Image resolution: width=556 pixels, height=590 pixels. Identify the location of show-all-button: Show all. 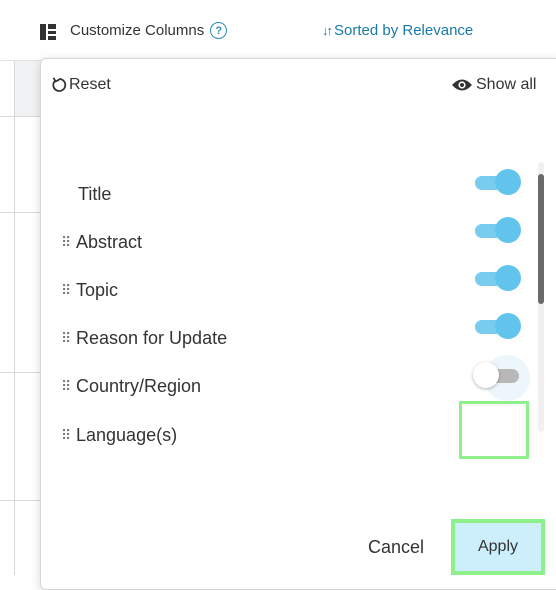
(493, 85).